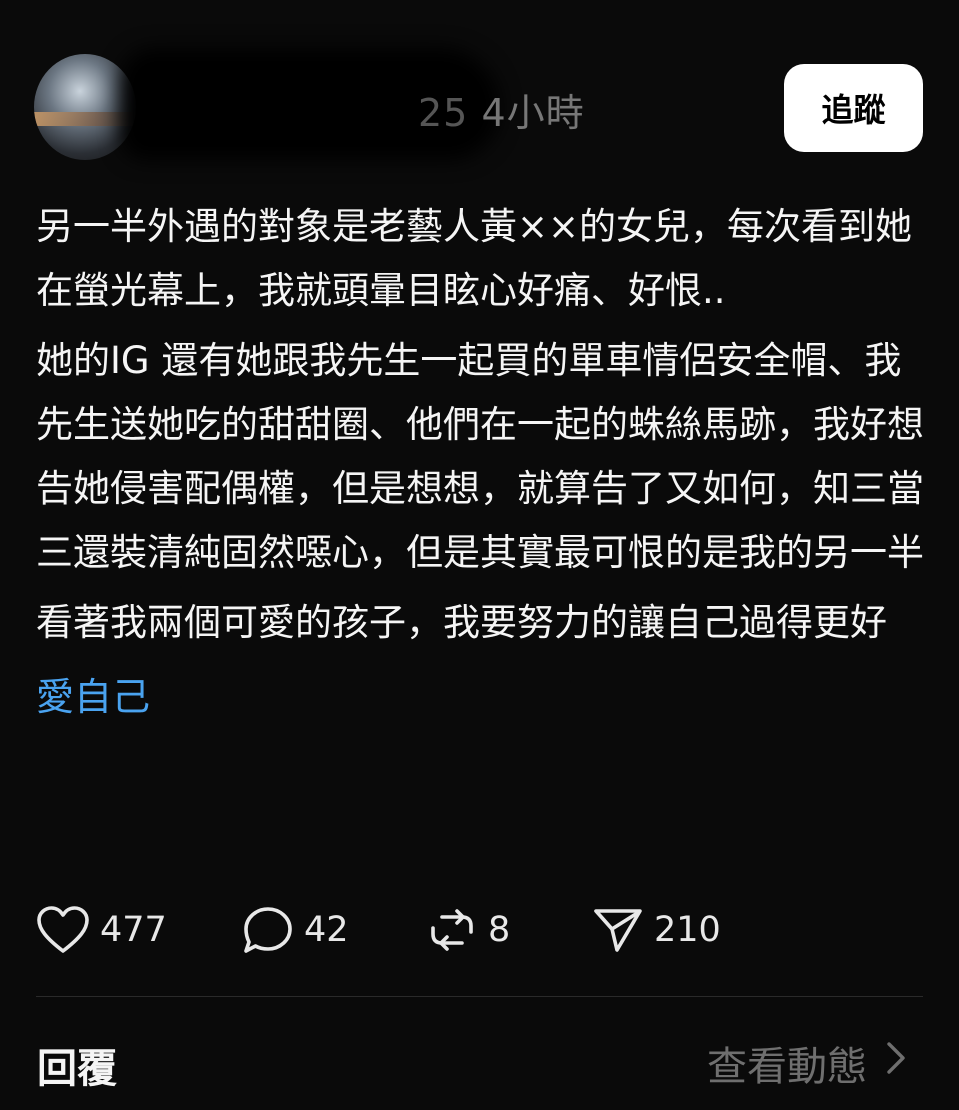  Describe the element at coordinates (887, 1063) in the screenshot. I see `chevron-right-icon` at that location.